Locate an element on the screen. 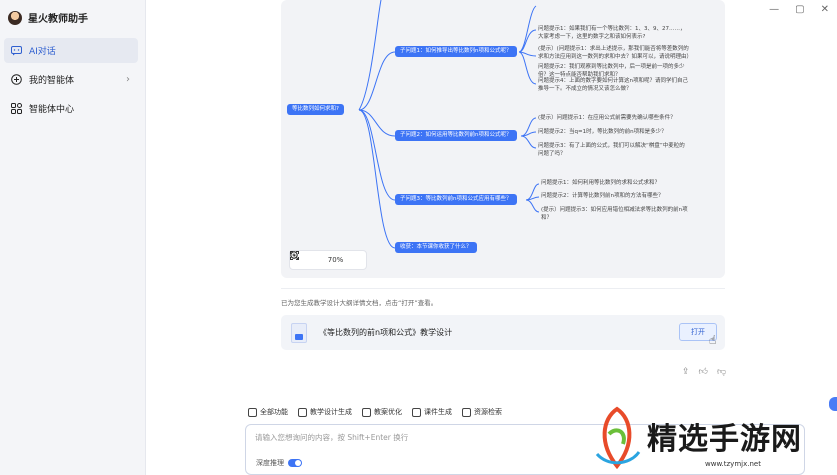  watermark-title: 精选手游网 is located at coordinates (724, 439).